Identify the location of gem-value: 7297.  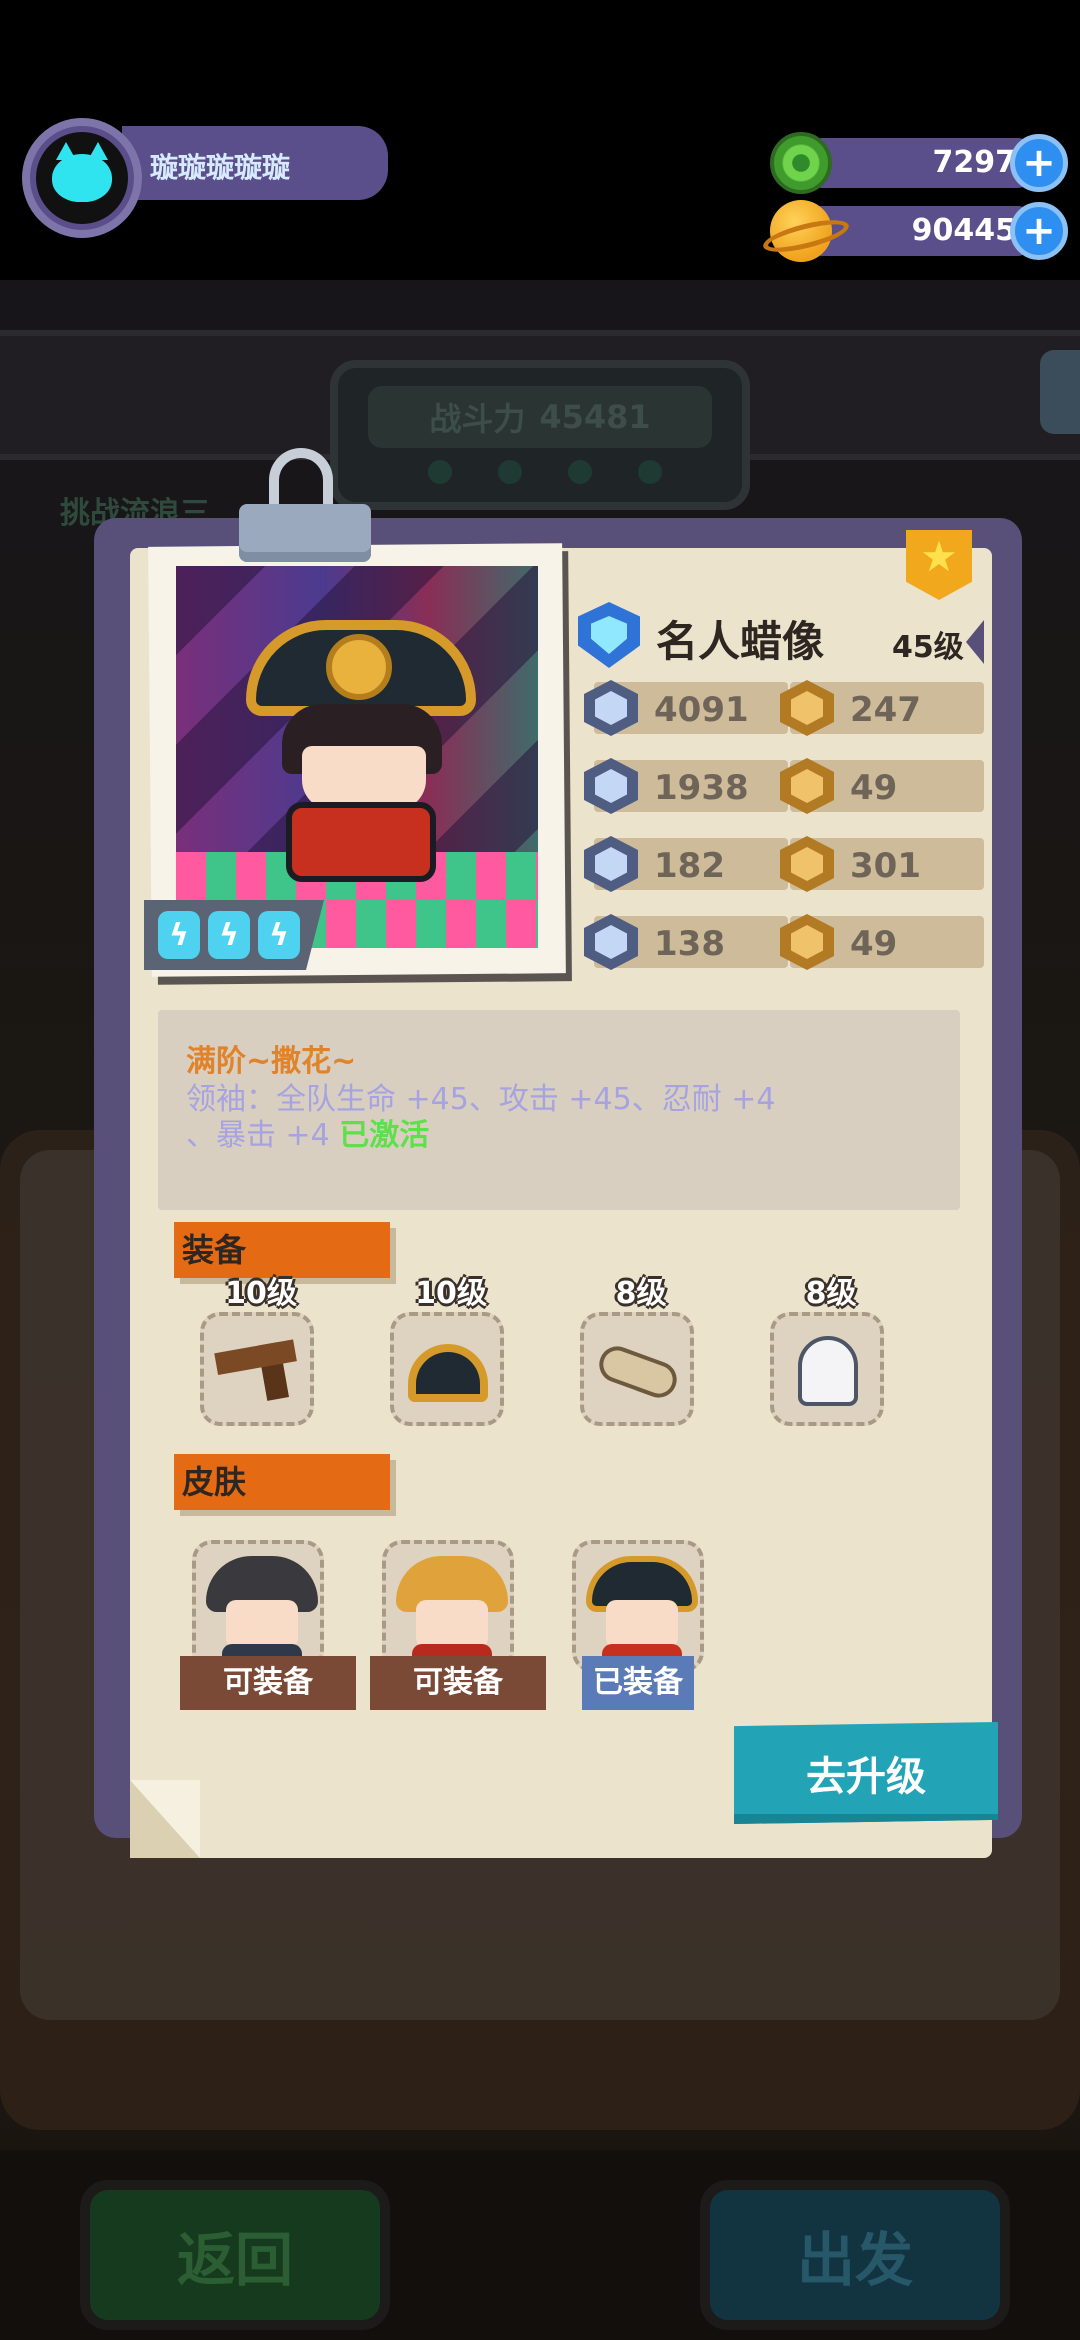
(974, 162).